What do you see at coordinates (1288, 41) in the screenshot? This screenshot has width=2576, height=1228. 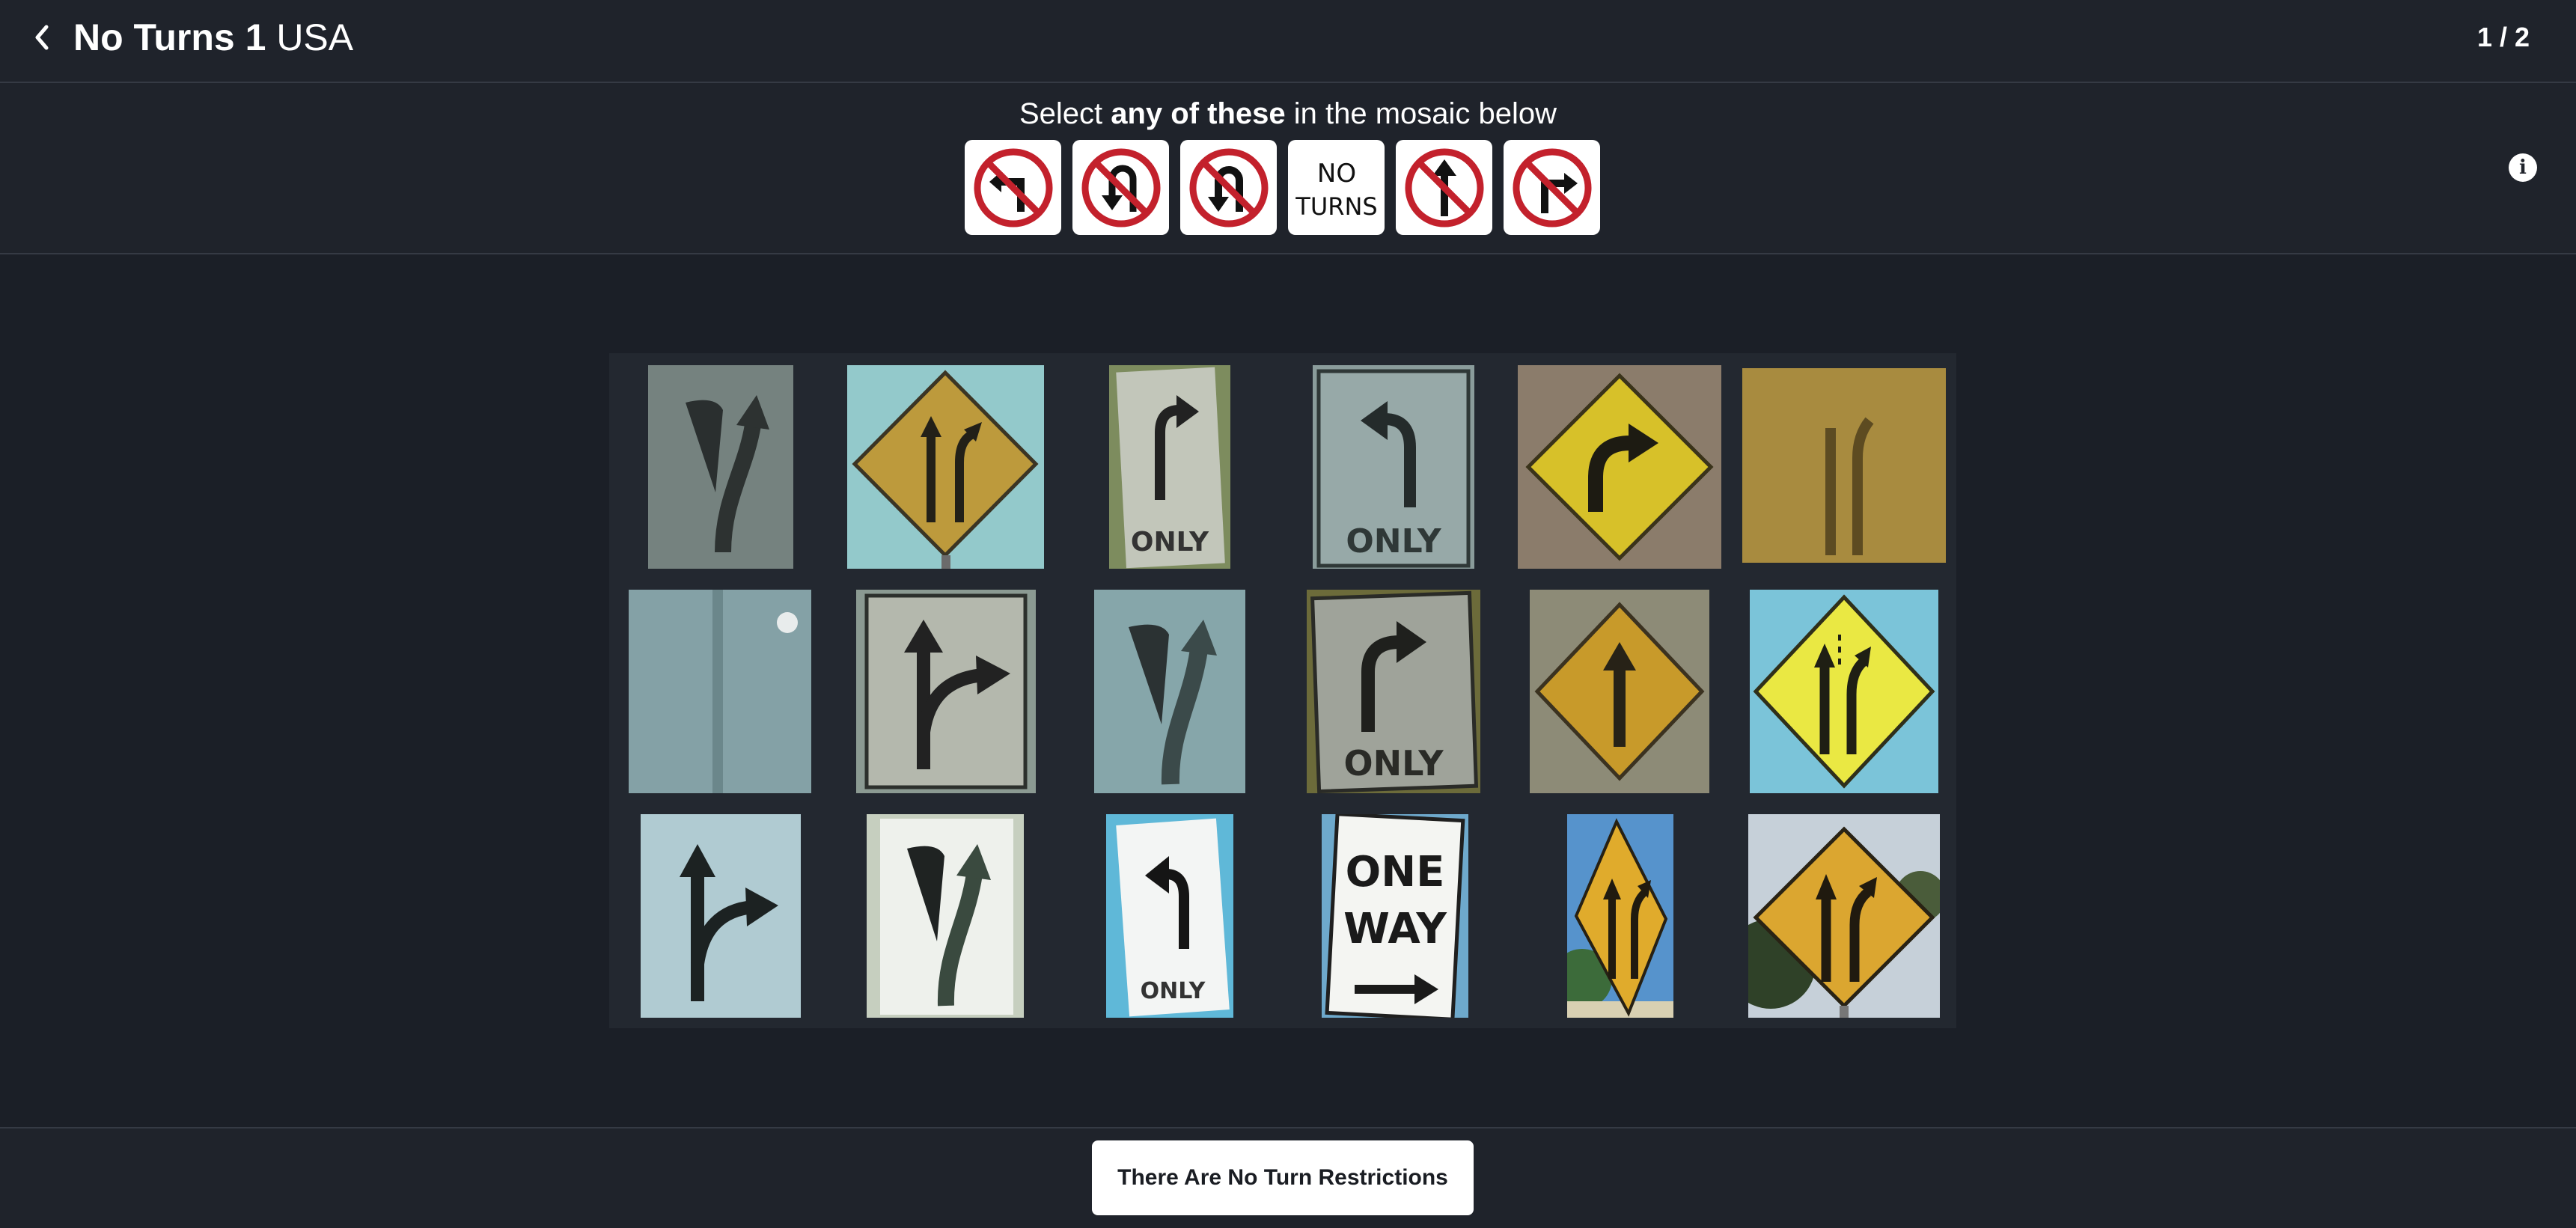 I see `top-bar: No Turns 1 USA 1 / 2` at bounding box center [1288, 41].